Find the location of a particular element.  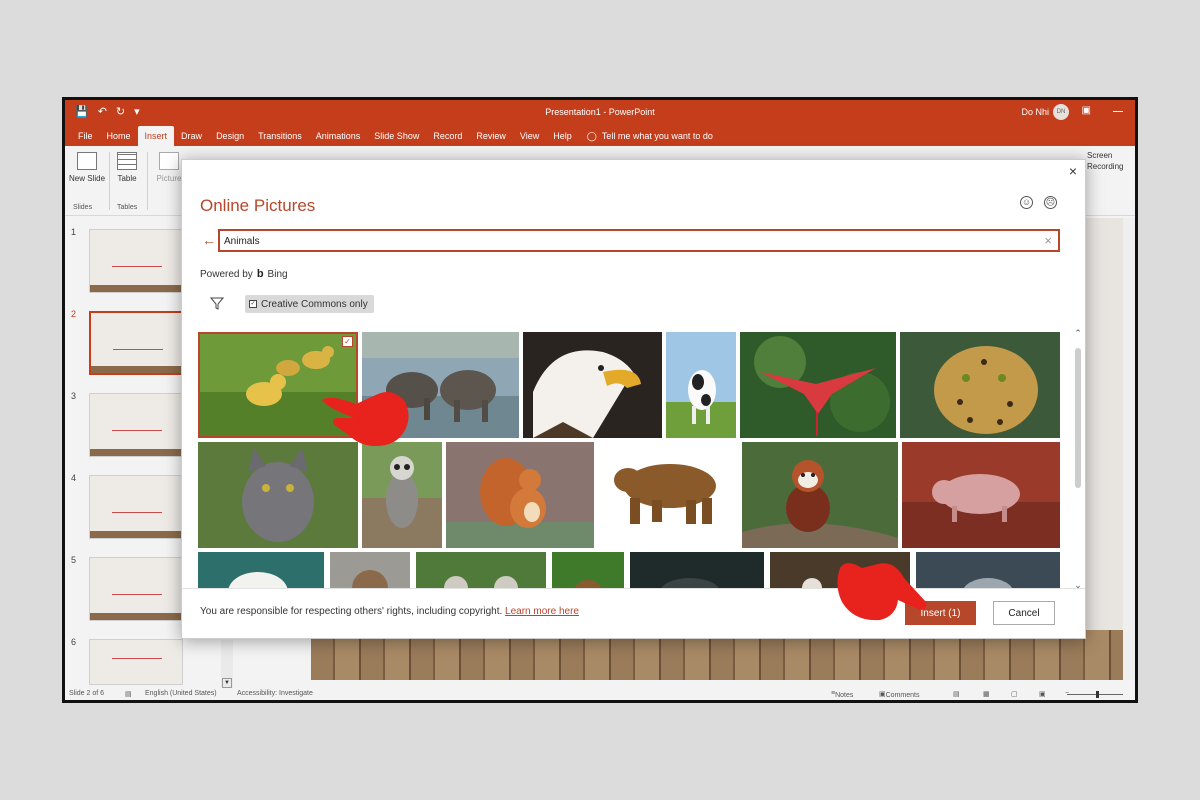

close-icon: × is located at coordinates (1073, 171).